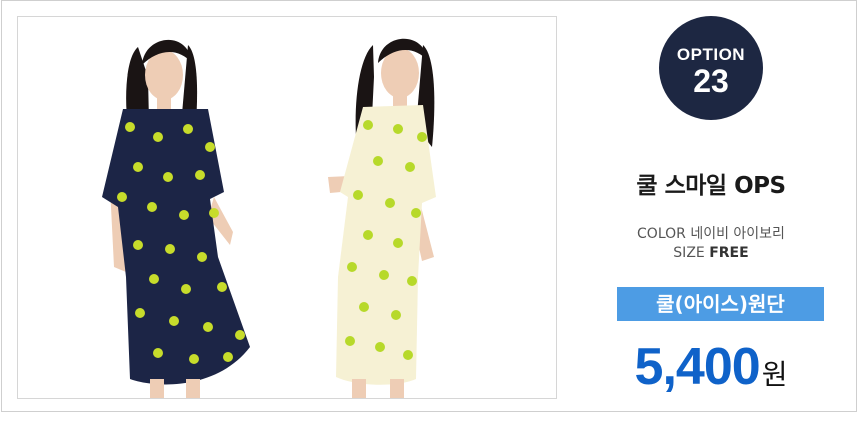 This screenshot has width=860, height=430. What do you see at coordinates (697, 367) in the screenshot?
I see `price-value: 5,400` at bounding box center [697, 367].